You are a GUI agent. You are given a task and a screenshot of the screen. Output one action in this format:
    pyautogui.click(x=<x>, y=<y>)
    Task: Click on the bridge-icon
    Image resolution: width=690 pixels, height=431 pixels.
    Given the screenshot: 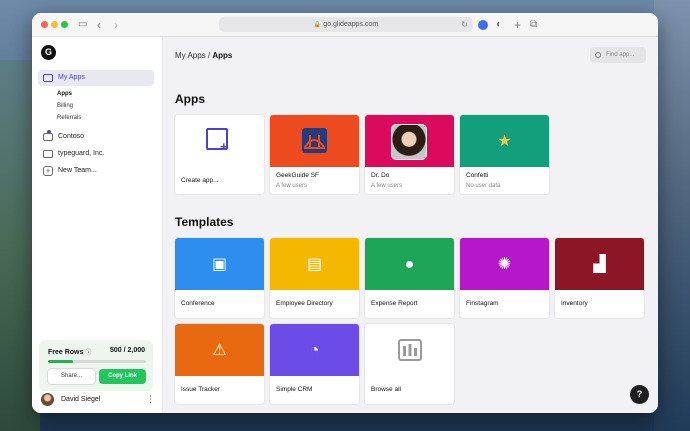 What is the action you would take?
    pyautogui.click(x=314, y=140)
    